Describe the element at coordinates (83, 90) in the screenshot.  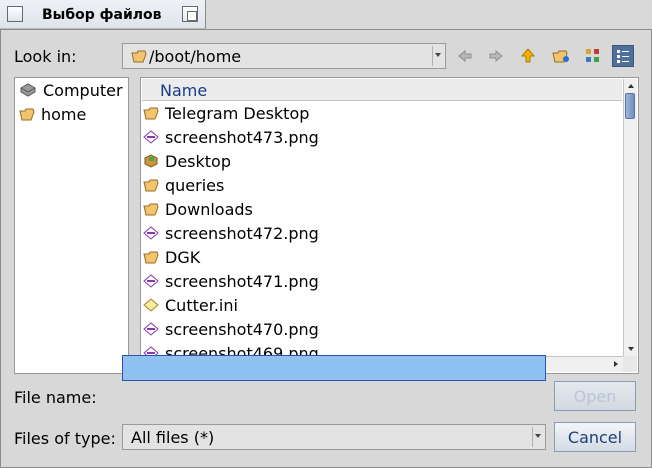
I see `sidebar-item-label: Computer` at that location.